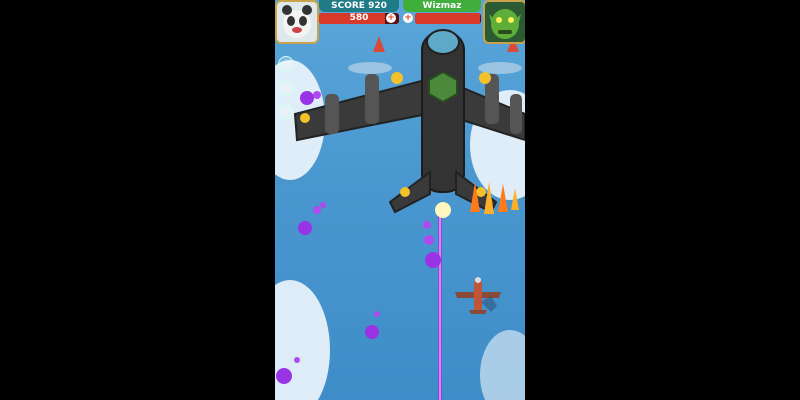 The width and height of the screenshot is (800, 400). What do you see at coordinates (442, 6) in the screenshot?
I see `boss-name: Wizmaz` at bounding box center [442, 6].